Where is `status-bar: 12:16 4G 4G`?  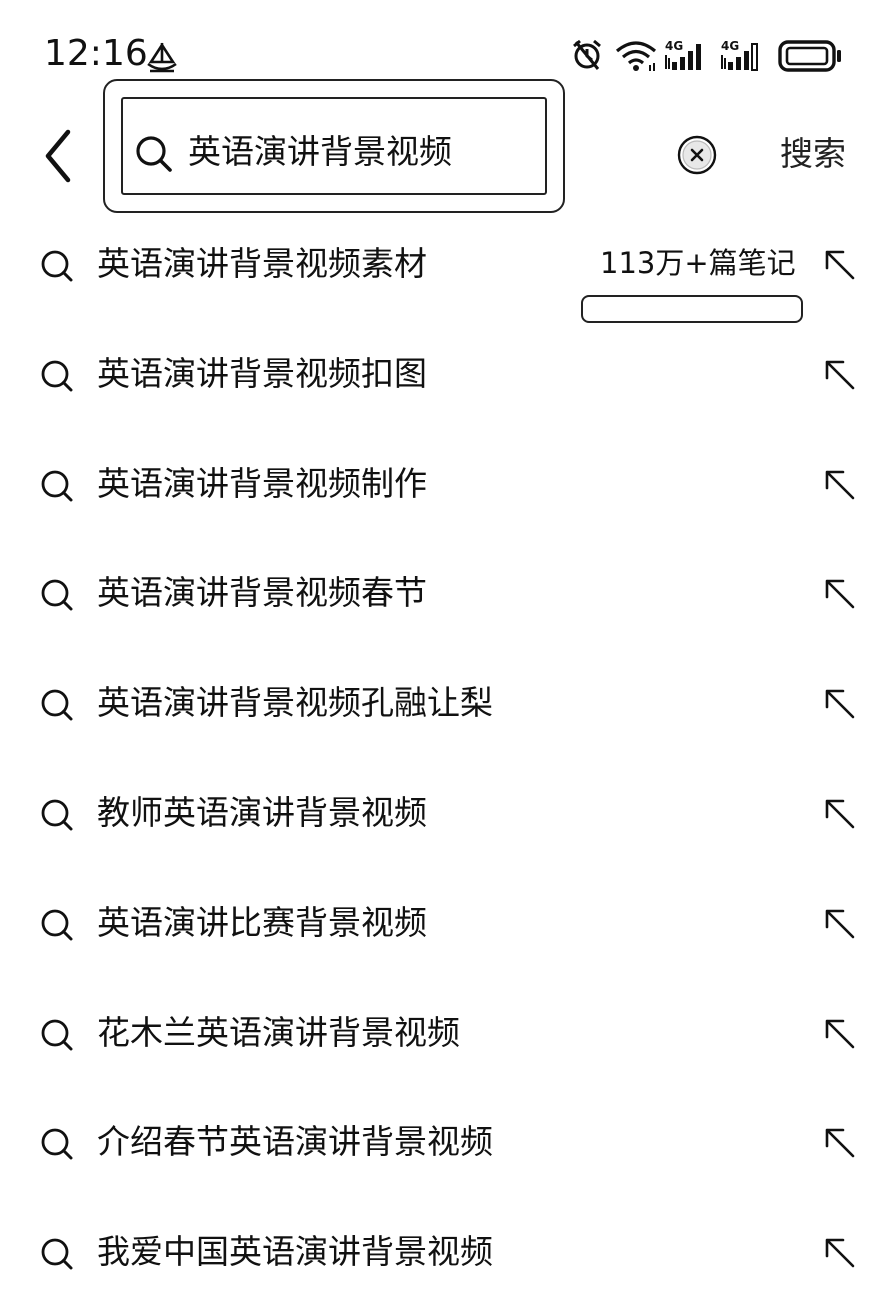 status-bar: 12:16 4G 4G is located at coordinates (445, 40).